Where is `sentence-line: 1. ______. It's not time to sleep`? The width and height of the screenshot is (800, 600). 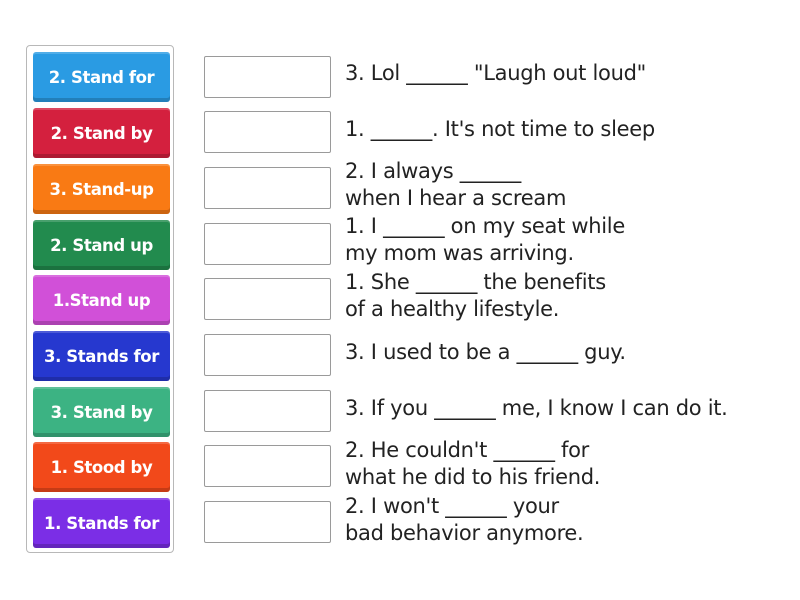
sentence-line: 1. ______. It's not time to sleep is located at coordinates (500, 129).